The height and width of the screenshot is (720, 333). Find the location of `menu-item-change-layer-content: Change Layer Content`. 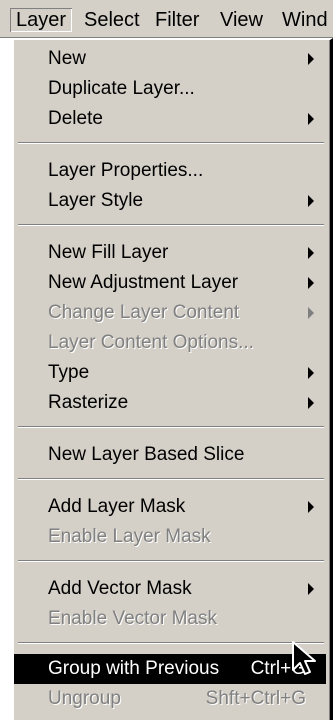

menu-item-change-layer-content: Change Layer Content is located at coordinates (170, 313).